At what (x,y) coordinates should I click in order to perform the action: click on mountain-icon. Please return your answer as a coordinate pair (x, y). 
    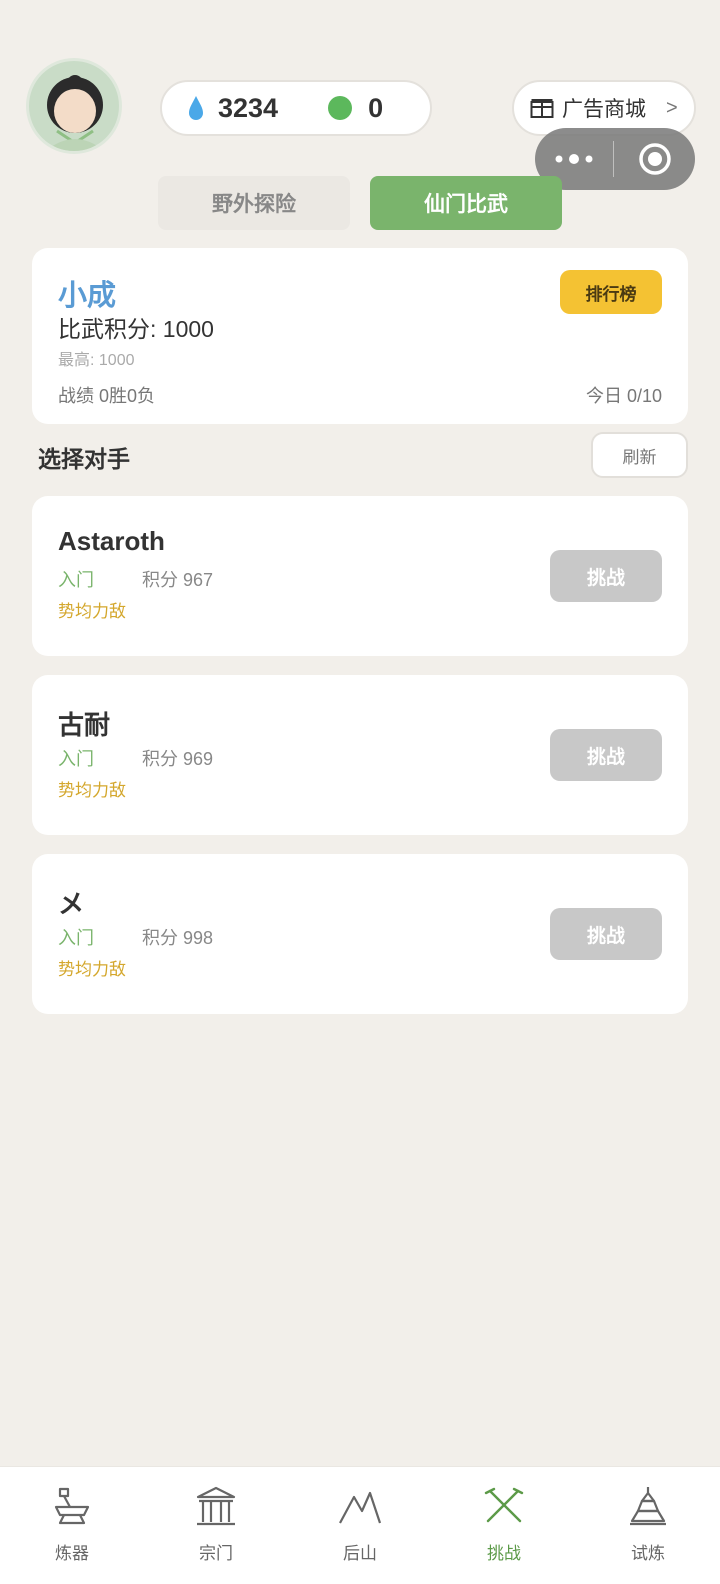
    Looking at the image, I should click on (360, 1507).